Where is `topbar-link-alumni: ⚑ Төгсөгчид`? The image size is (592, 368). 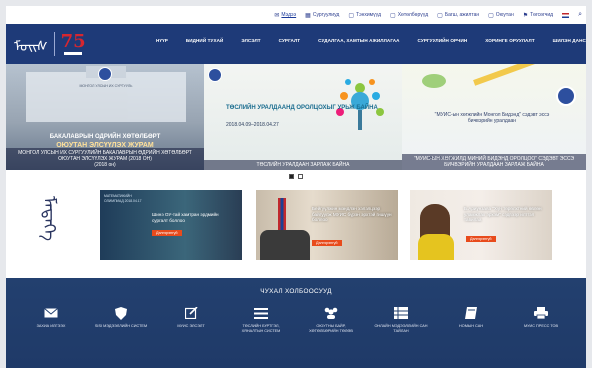
topbar-link-alumni: ⚑ Төгсөгчид is located at coordinates (538, 15).